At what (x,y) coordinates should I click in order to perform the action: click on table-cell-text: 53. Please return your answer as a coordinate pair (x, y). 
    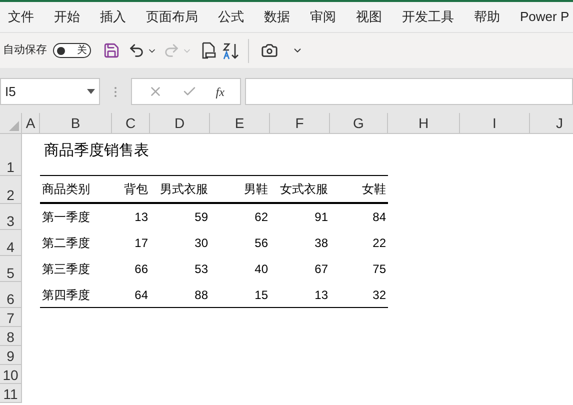
    Looking at the image, I should click on (201, 269).